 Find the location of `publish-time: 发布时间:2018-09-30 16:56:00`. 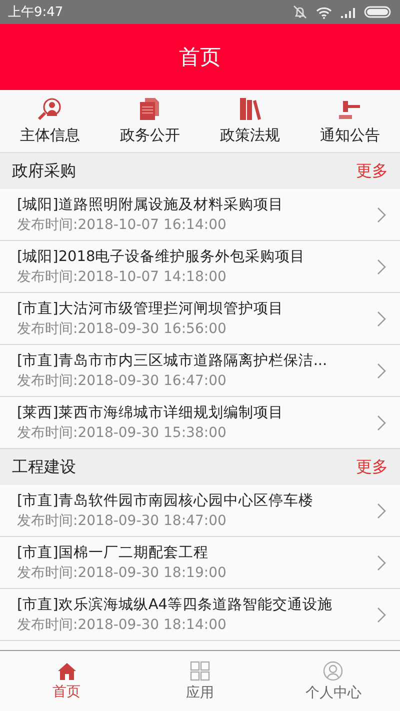

publish-time: 发布时间:2018-09-30 16:56:00 is located at coordinates (122, 329).